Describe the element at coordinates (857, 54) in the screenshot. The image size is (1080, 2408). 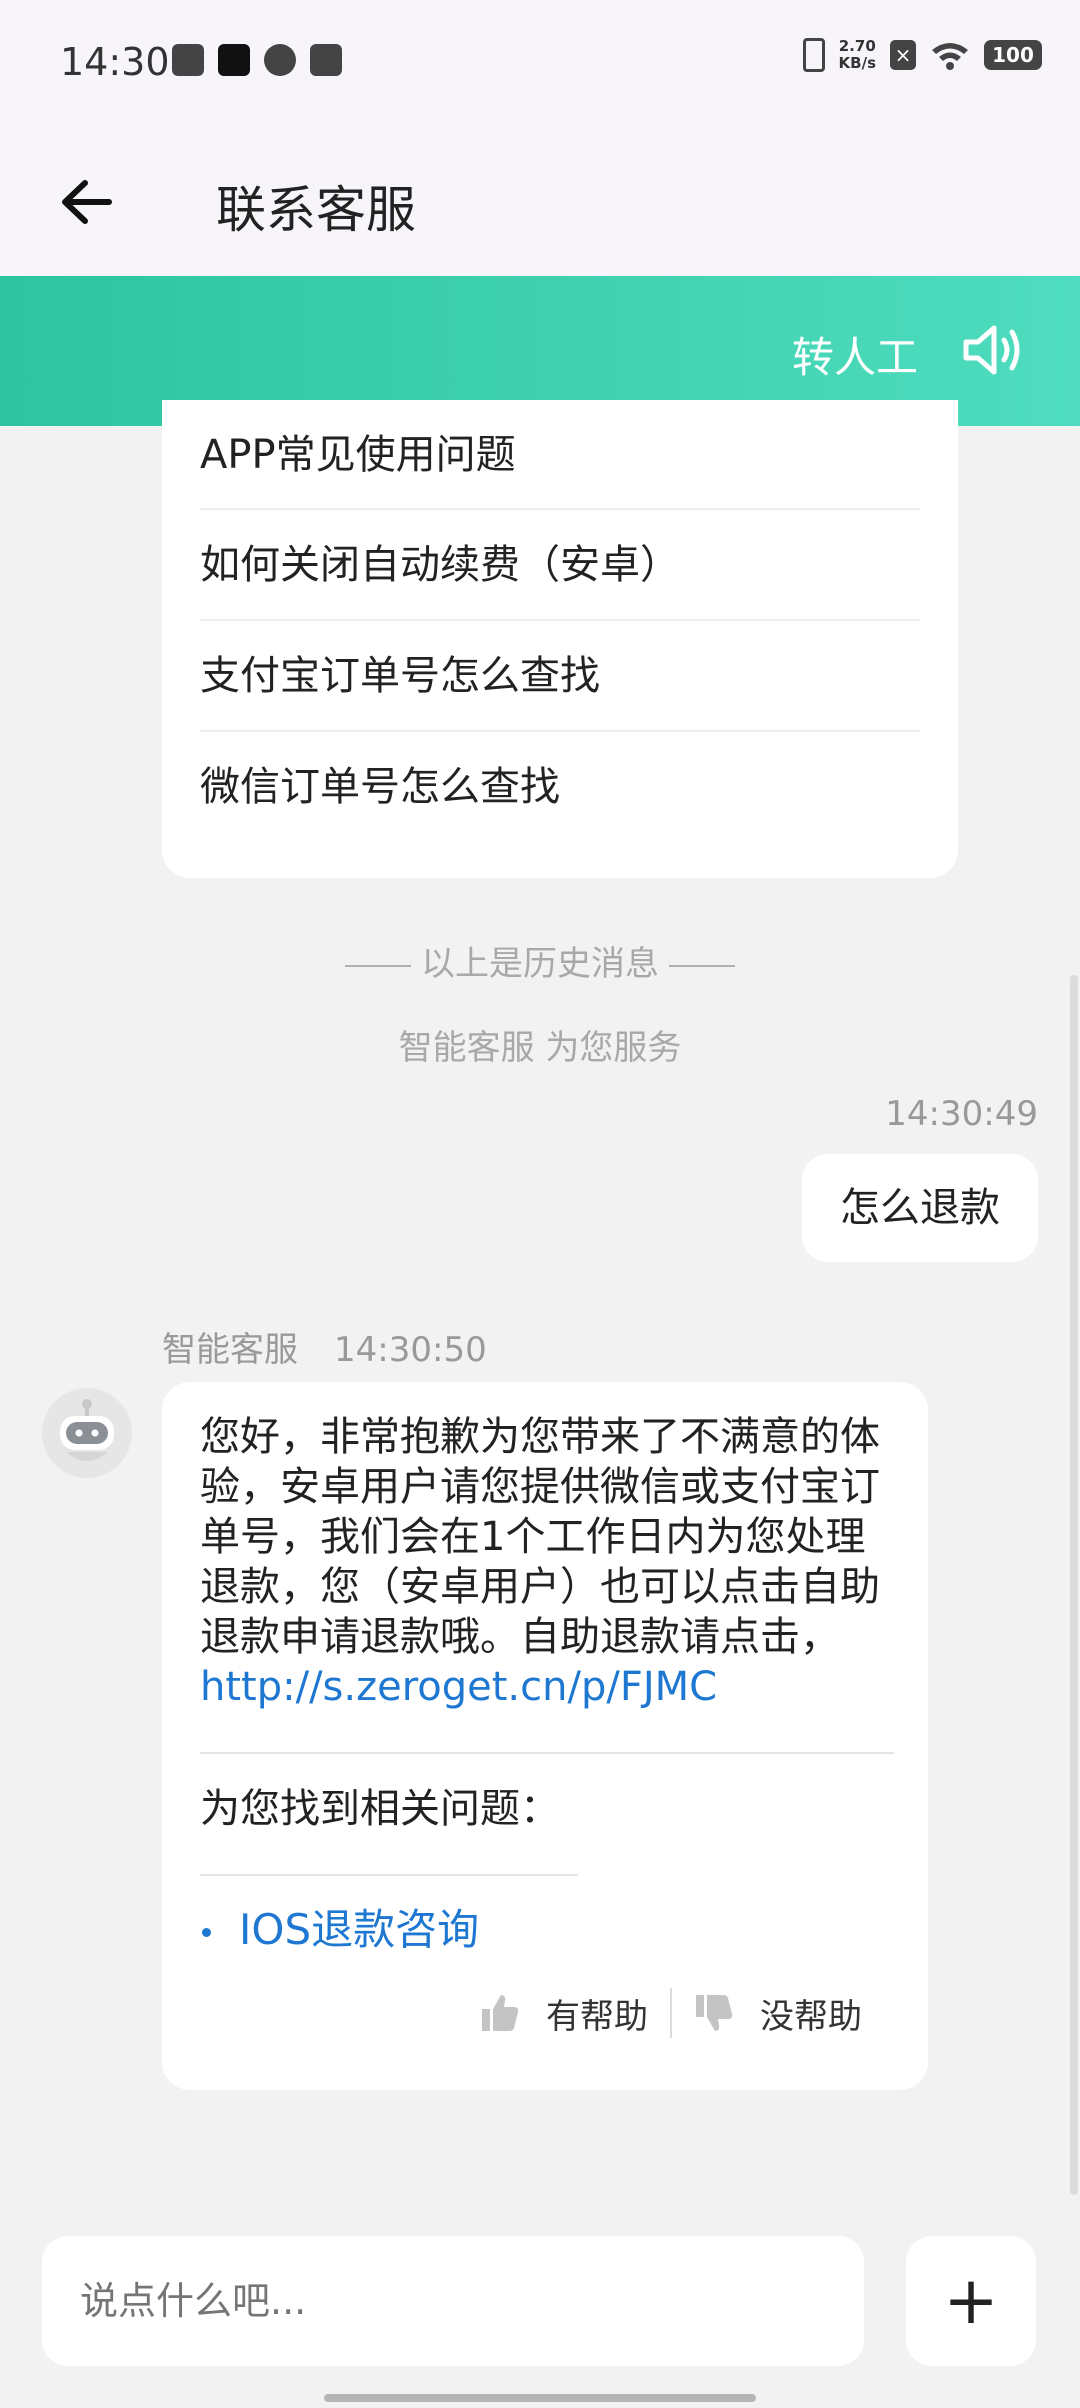
I see `net-speed: 2.70 KB/s` at that location.